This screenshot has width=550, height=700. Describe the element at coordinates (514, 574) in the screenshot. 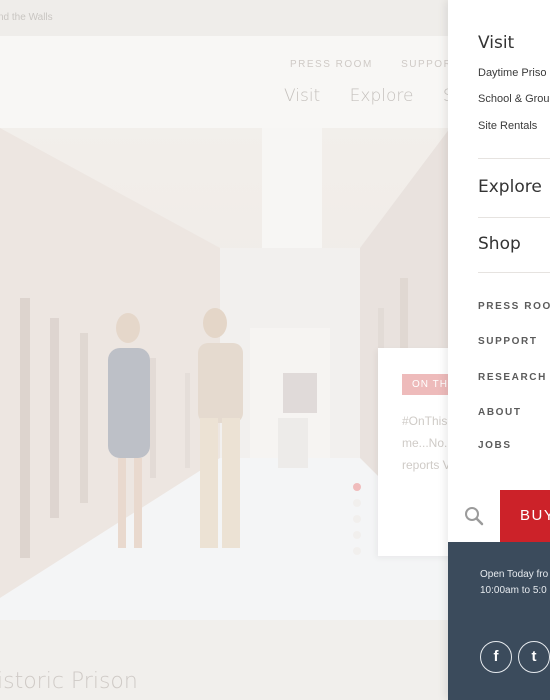

I see `hours-line: Open Today fro` at that location.